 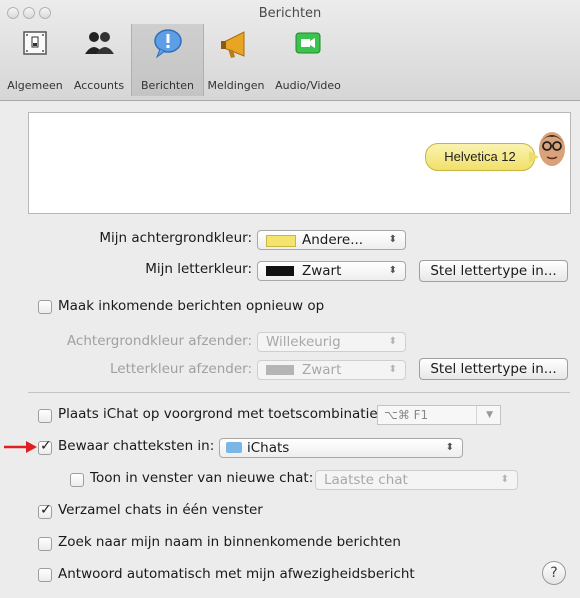 What do you see at coordinates (322, 370) in the screenshot?
I see `sender-font-value: Zwart` at bounding box center [322, 370].